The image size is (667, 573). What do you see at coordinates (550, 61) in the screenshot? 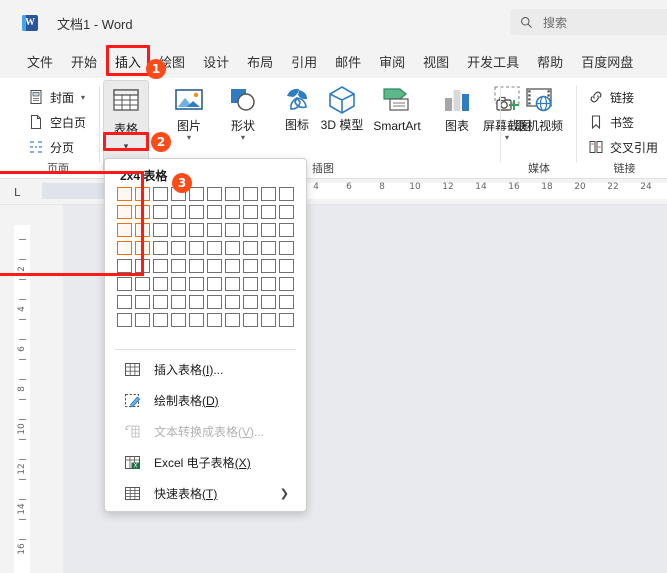
I see `tab-help: 帮助` at bounding box center [550, 61].